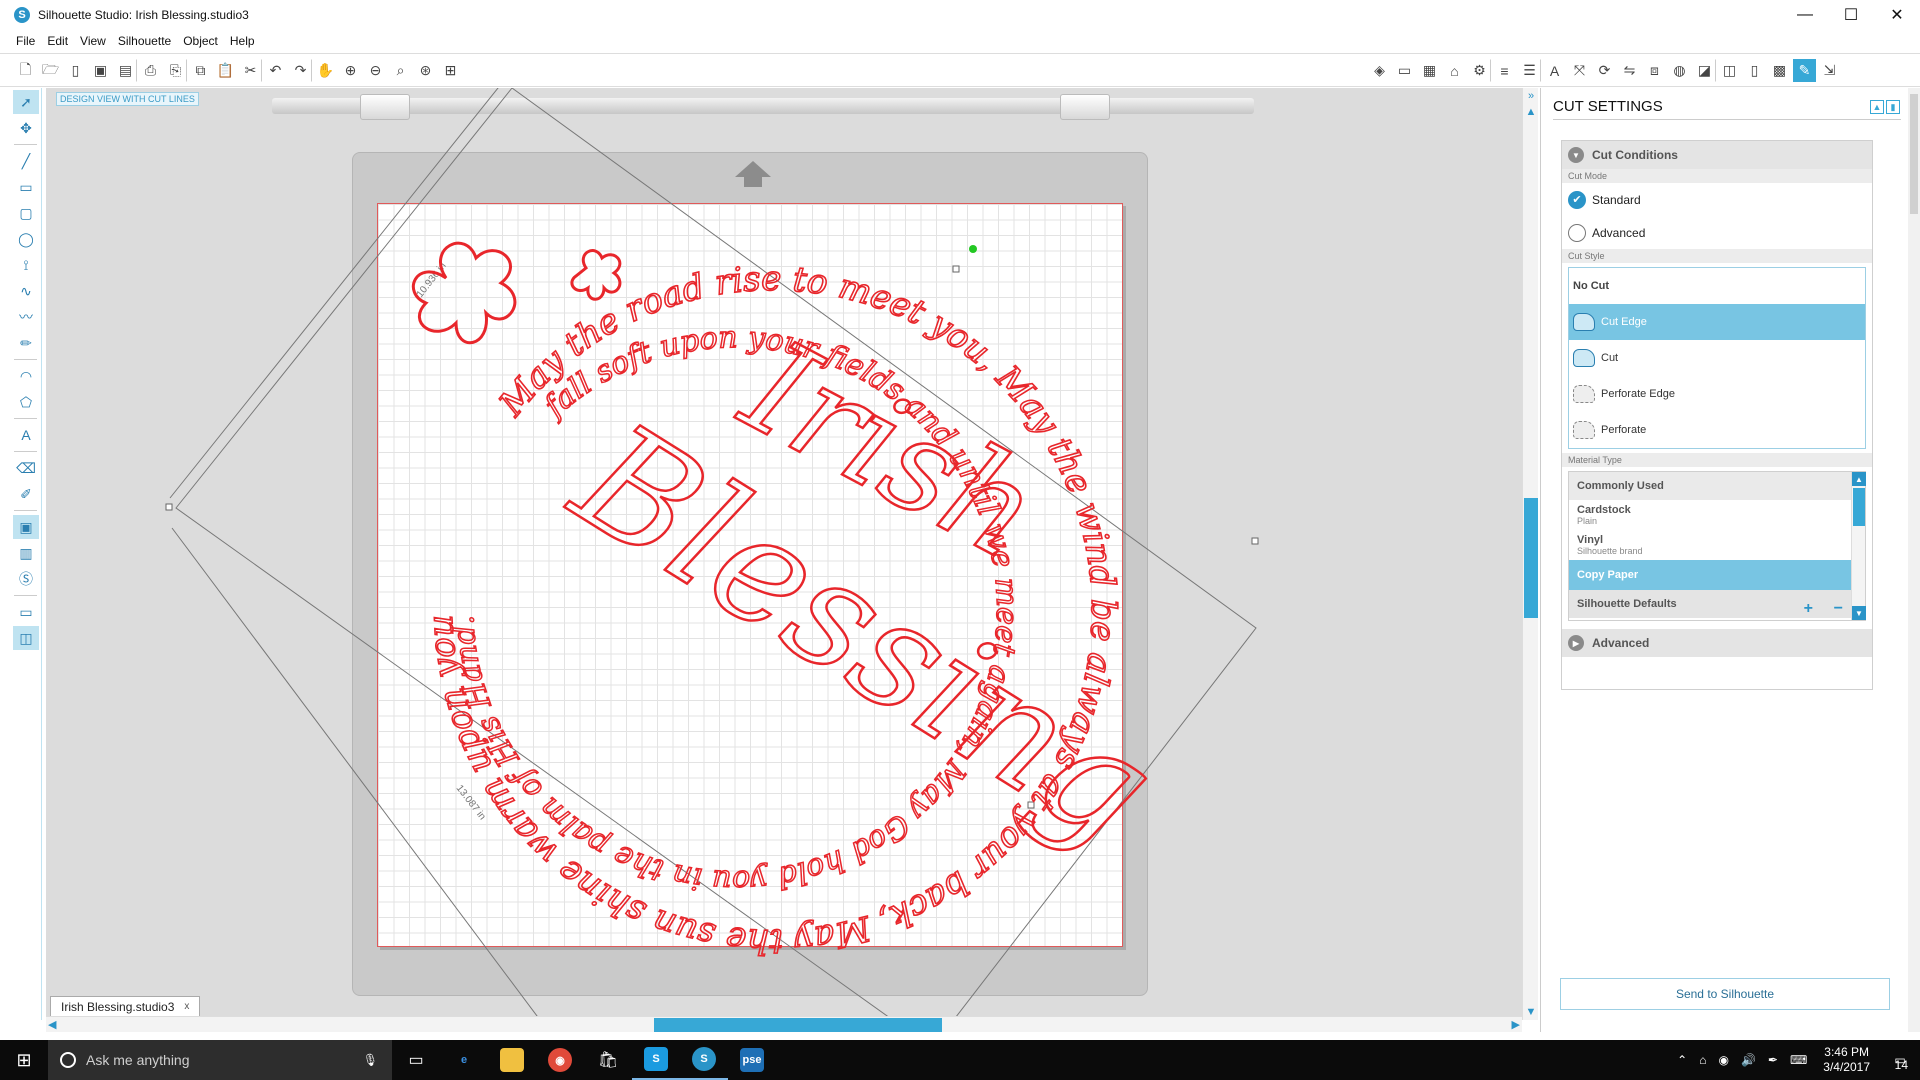 The width and height of the screenshot is (1920, 1080). Describe the element at coordinates (200, 70) in the screenshot. I see `copy-icon: ⧉` at that location.